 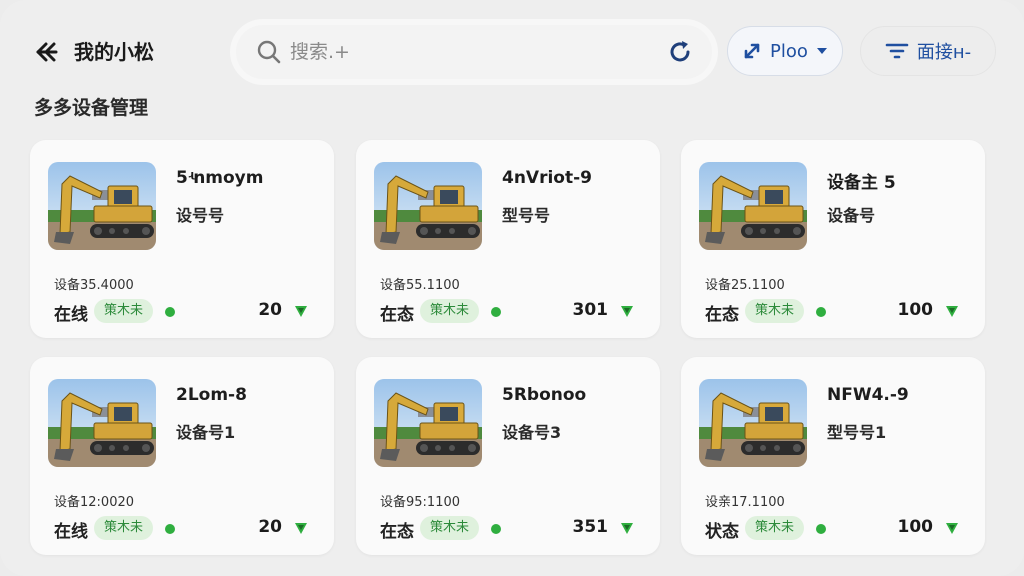 I want to click on device-id: 设备55.1100, so click(x=420, y=285).